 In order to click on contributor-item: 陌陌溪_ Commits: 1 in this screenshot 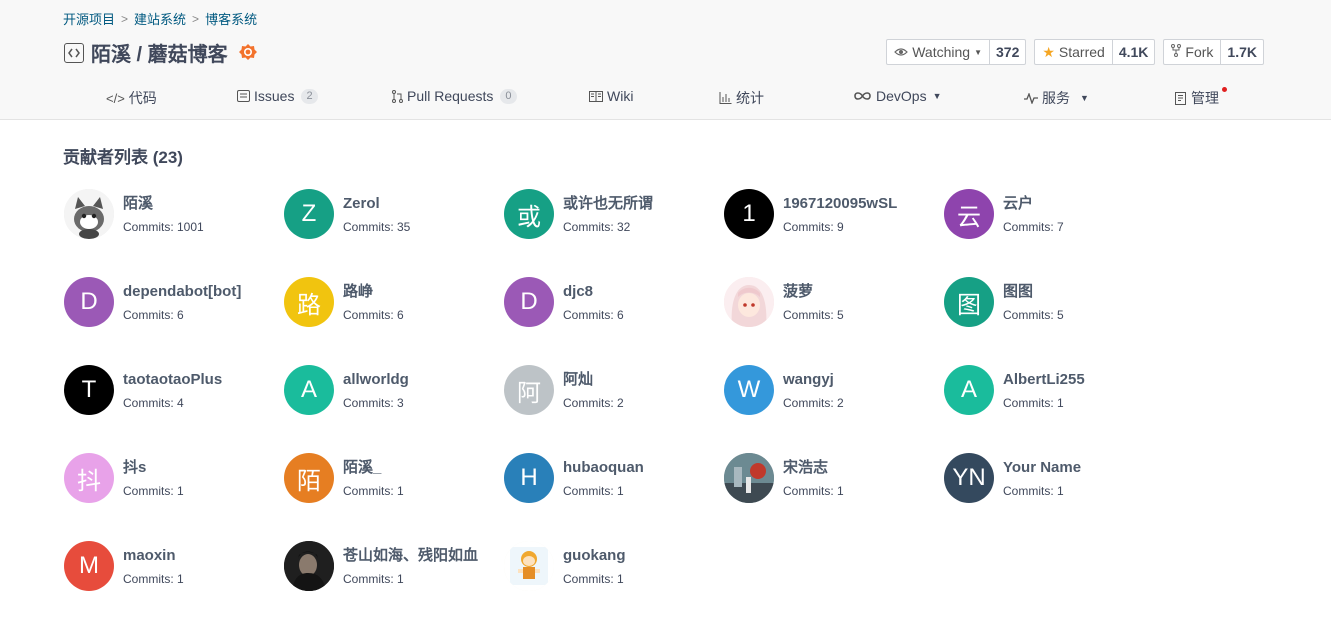, I will do `click(394, 478)`.